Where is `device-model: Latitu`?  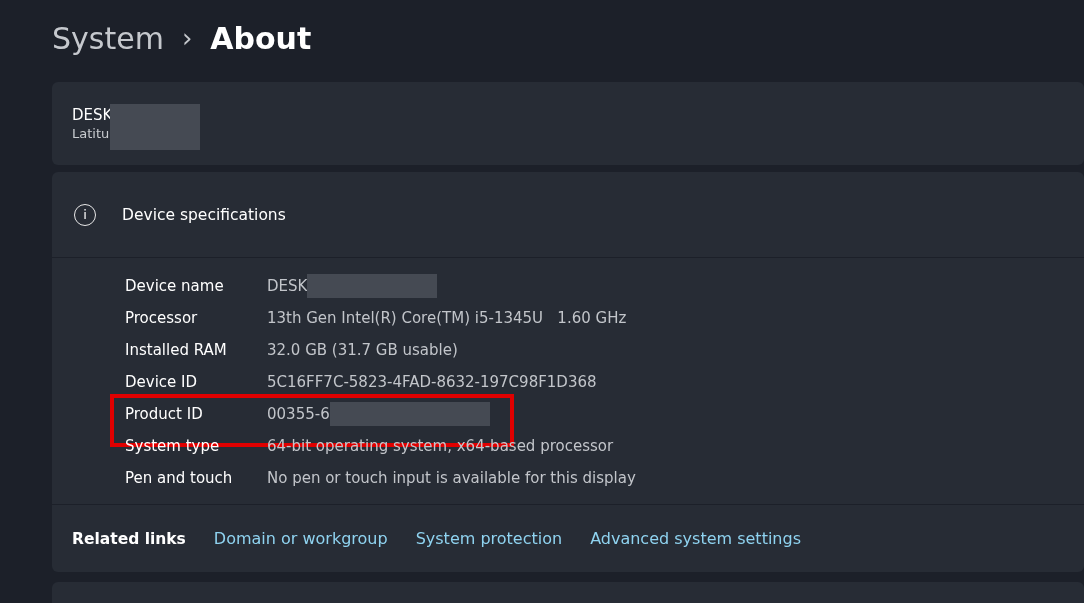
device-model: Latitu is located at coordinates (91, 133).